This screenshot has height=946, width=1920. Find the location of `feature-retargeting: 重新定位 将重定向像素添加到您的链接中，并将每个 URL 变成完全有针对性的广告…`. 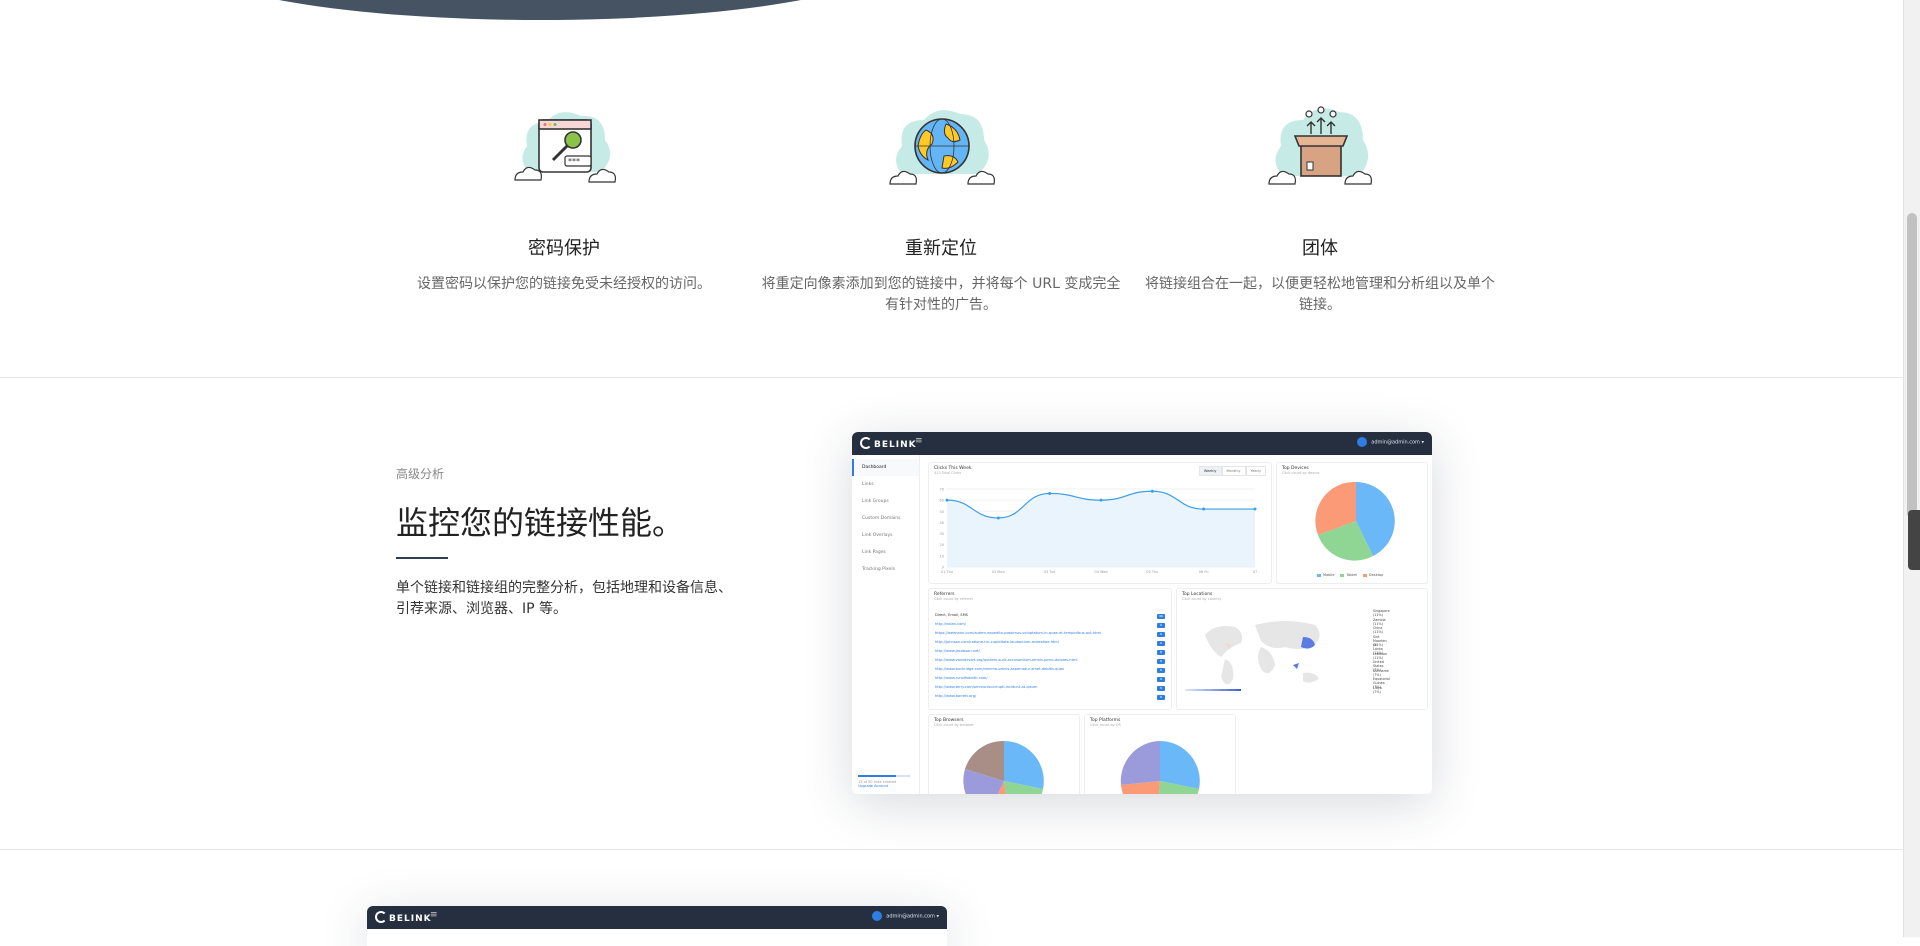

feature-retargeting: 重新定位 将重定向像素添加到您的链接中，并将每个 URL 变成完全有针对性的广告… is located at coordinates (941, 208).